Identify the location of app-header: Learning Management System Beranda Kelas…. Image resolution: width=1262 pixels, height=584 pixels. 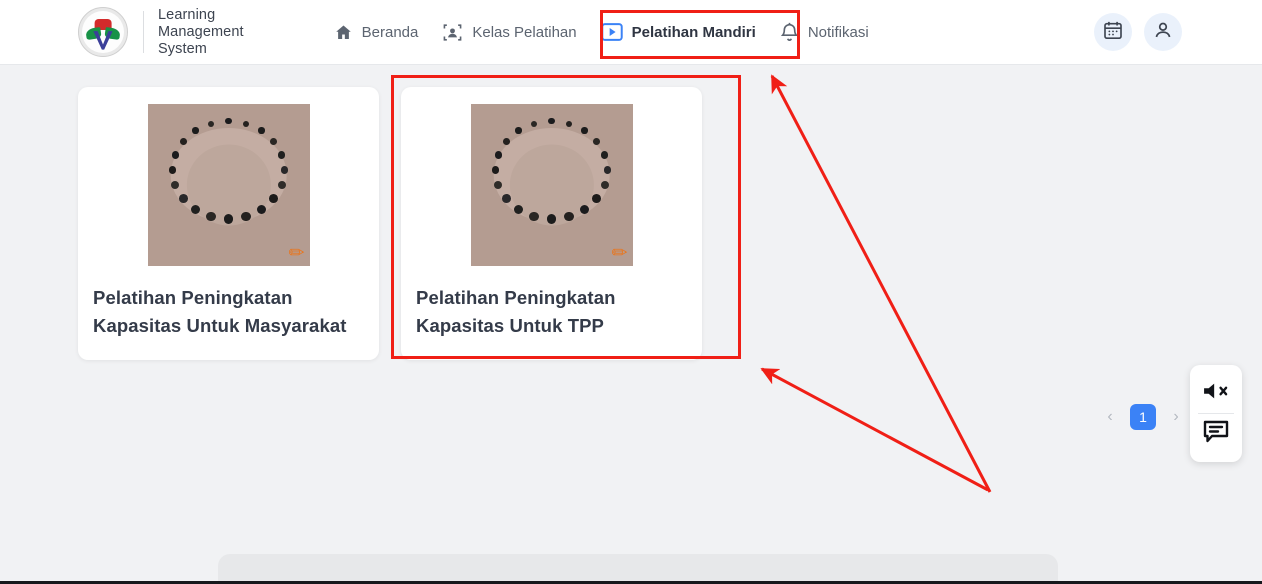
(631, 32).